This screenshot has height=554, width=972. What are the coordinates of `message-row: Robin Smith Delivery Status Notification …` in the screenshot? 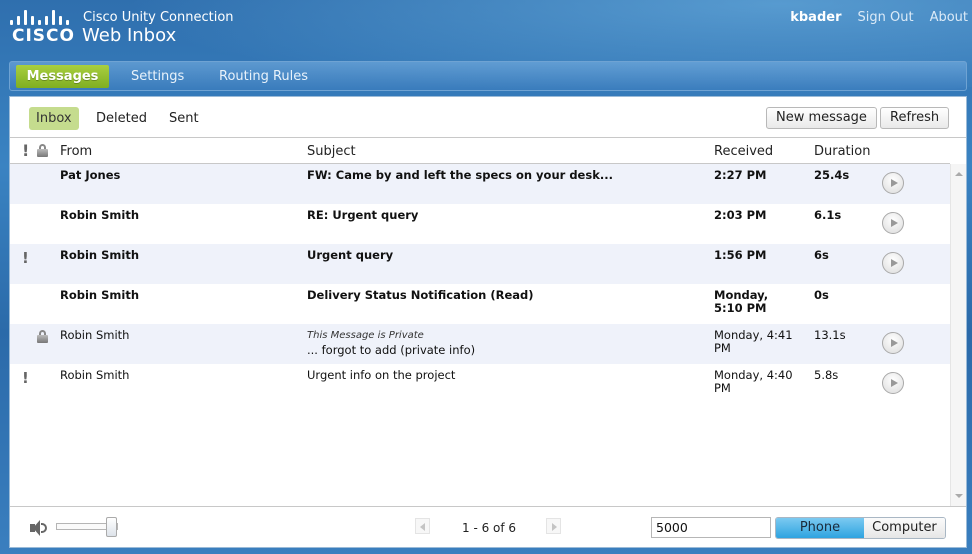 It's located at (480, 304).